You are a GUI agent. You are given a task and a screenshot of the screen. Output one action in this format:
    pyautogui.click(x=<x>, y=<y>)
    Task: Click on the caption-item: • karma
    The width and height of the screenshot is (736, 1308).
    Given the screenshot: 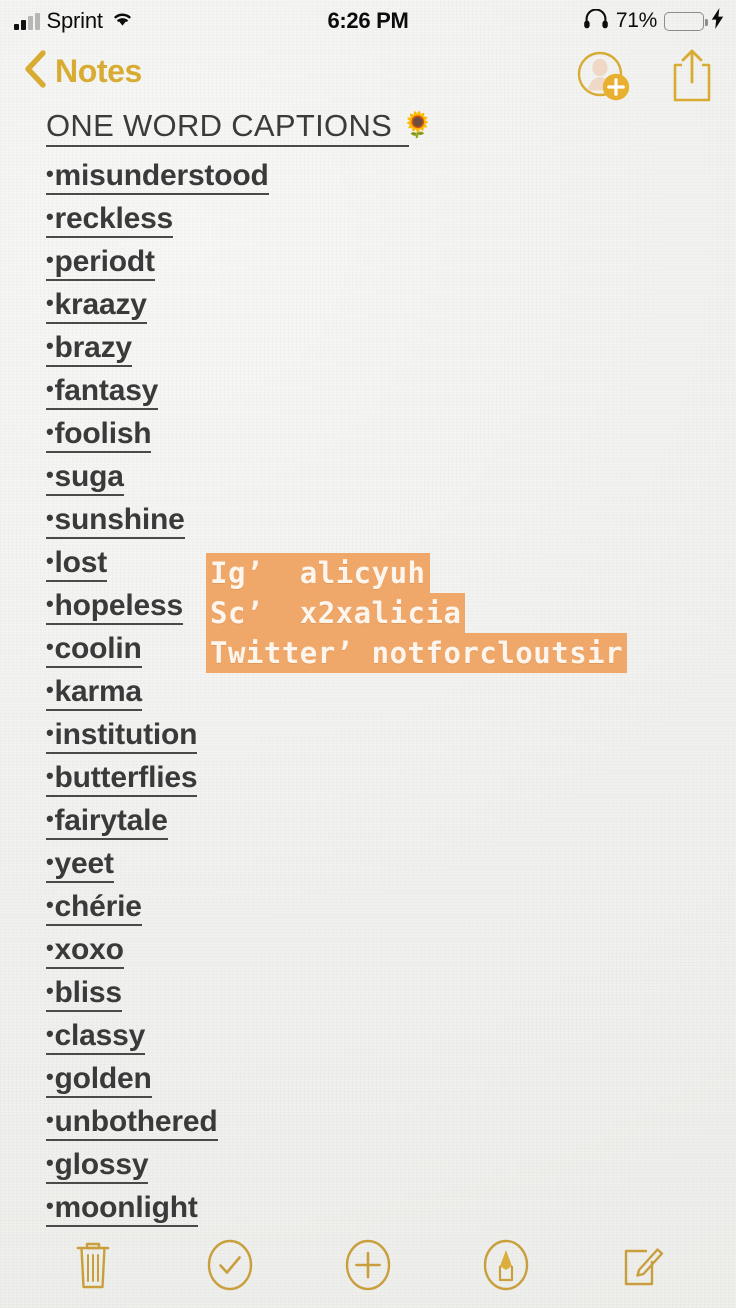 What is the action you would take?
    pyautogui.click(x=94, y=693)
    